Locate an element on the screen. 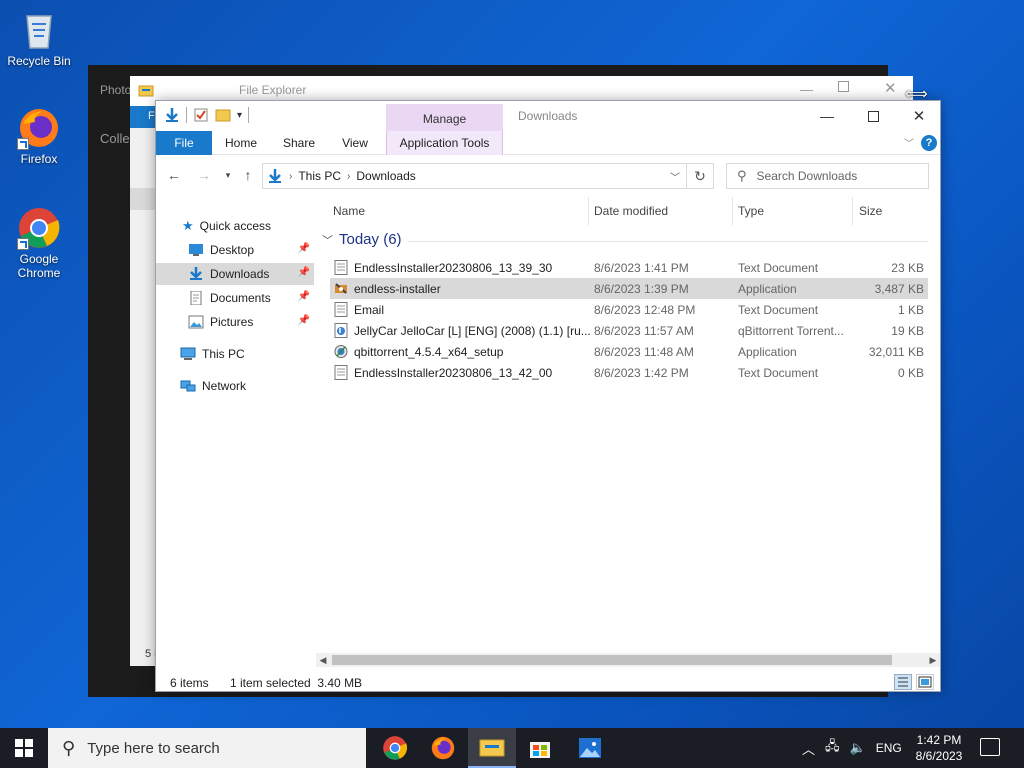 This screenshot has height=768, width=1024. breadcrumb-downloads: Downloads is located at coordinates (385, 176).